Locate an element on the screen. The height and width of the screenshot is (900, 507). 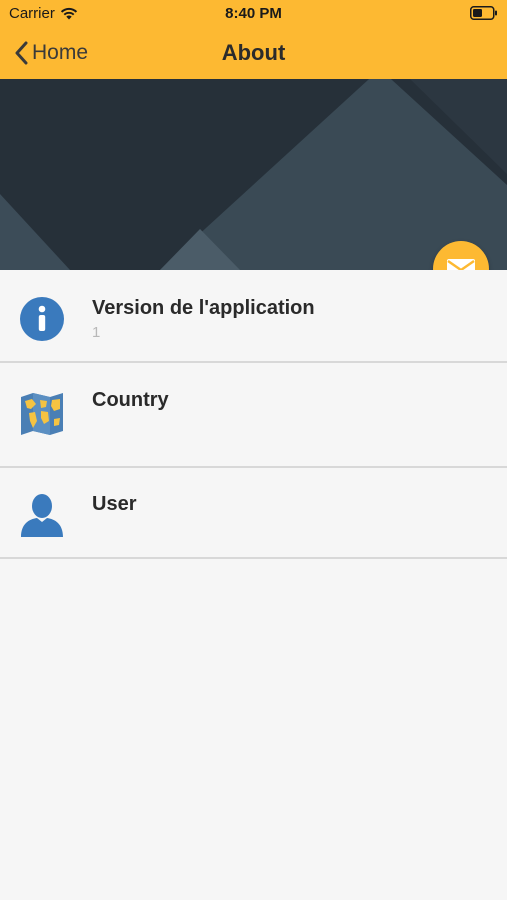
info-icon is located at coordinates (42, 319).